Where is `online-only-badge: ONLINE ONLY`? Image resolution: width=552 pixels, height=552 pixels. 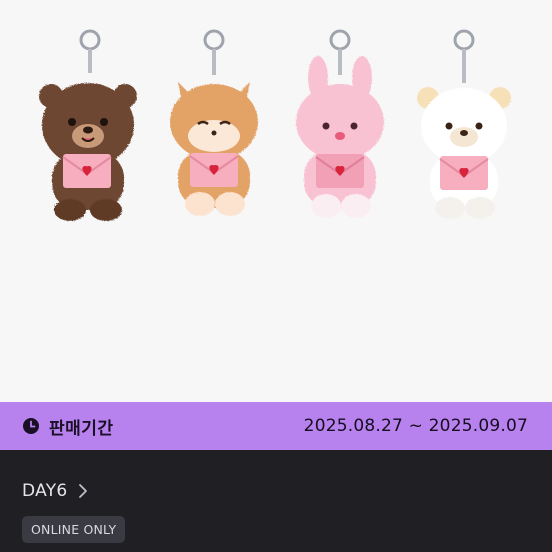
online-only-badge: ONLINE ONLY is located at coordinates (74, 529).